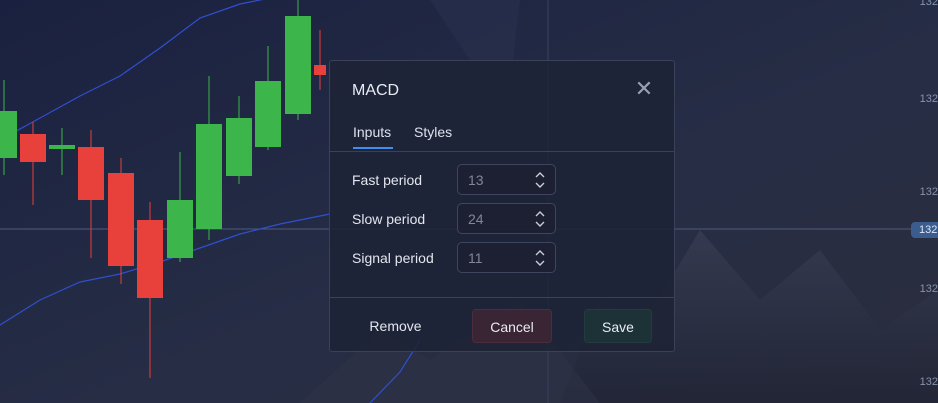 The image size is (938, 403). What do you see at coordinates (376, 90) in the screenshot?
I see `dialog-title: MACD` at bounding box center [376, 90].